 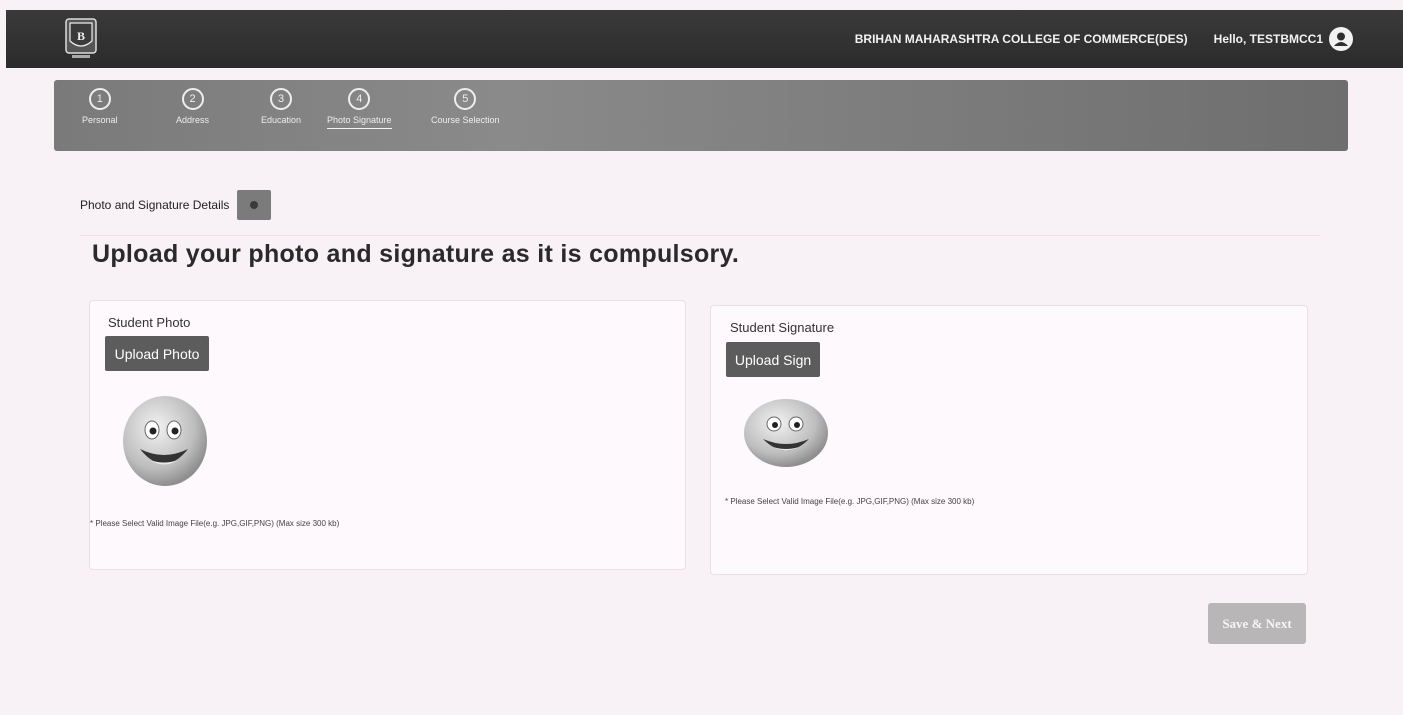 I want to click on circle-icon, so click(x=254, y=205).